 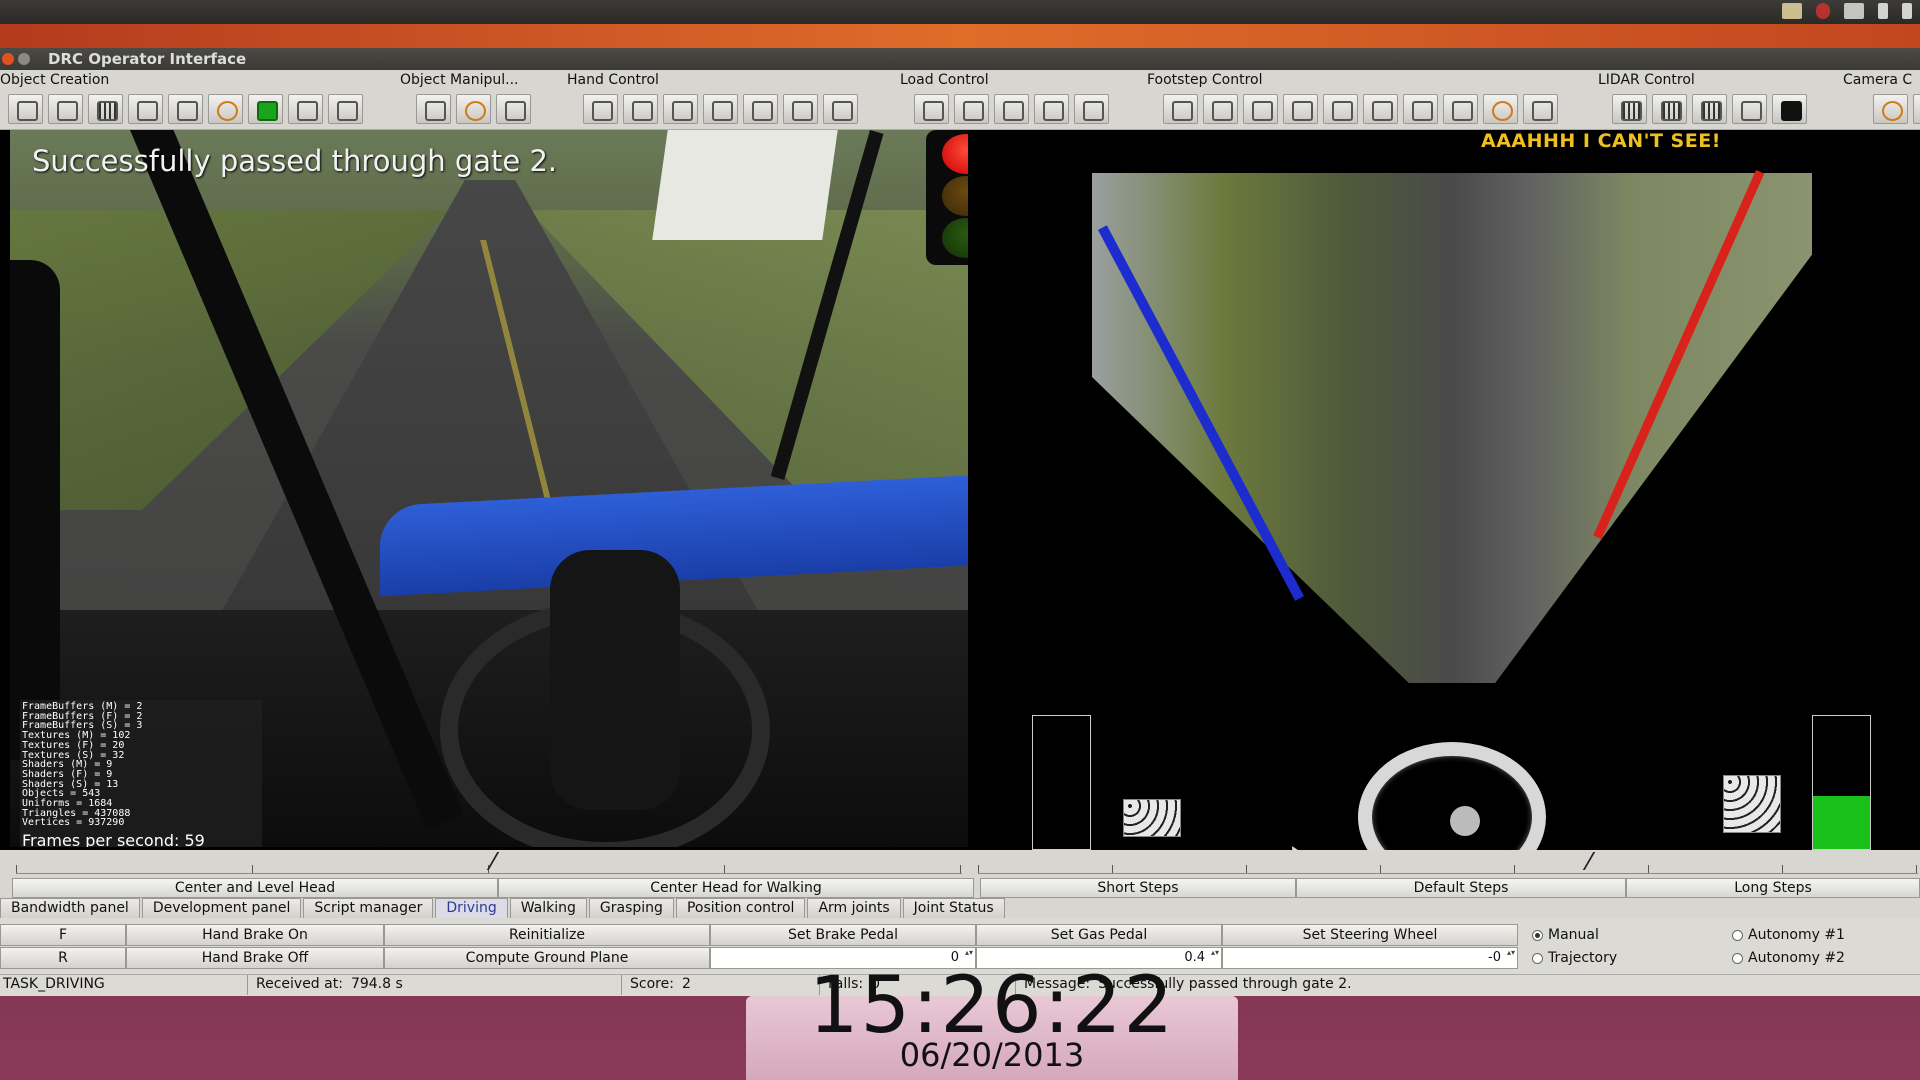 What do you see at coordinates (8, 59) in the screenshot?
I see `close-window-icon` at bounding box center [8, 59].